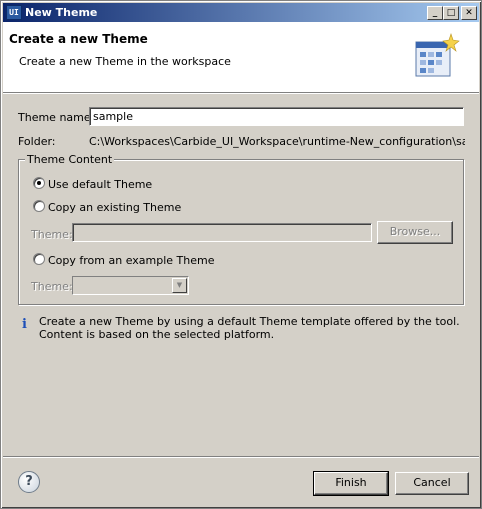  Describe the element at coordinates (52, 234) in the screenshot. I see `existing-theme-label: Theme:` at that location.